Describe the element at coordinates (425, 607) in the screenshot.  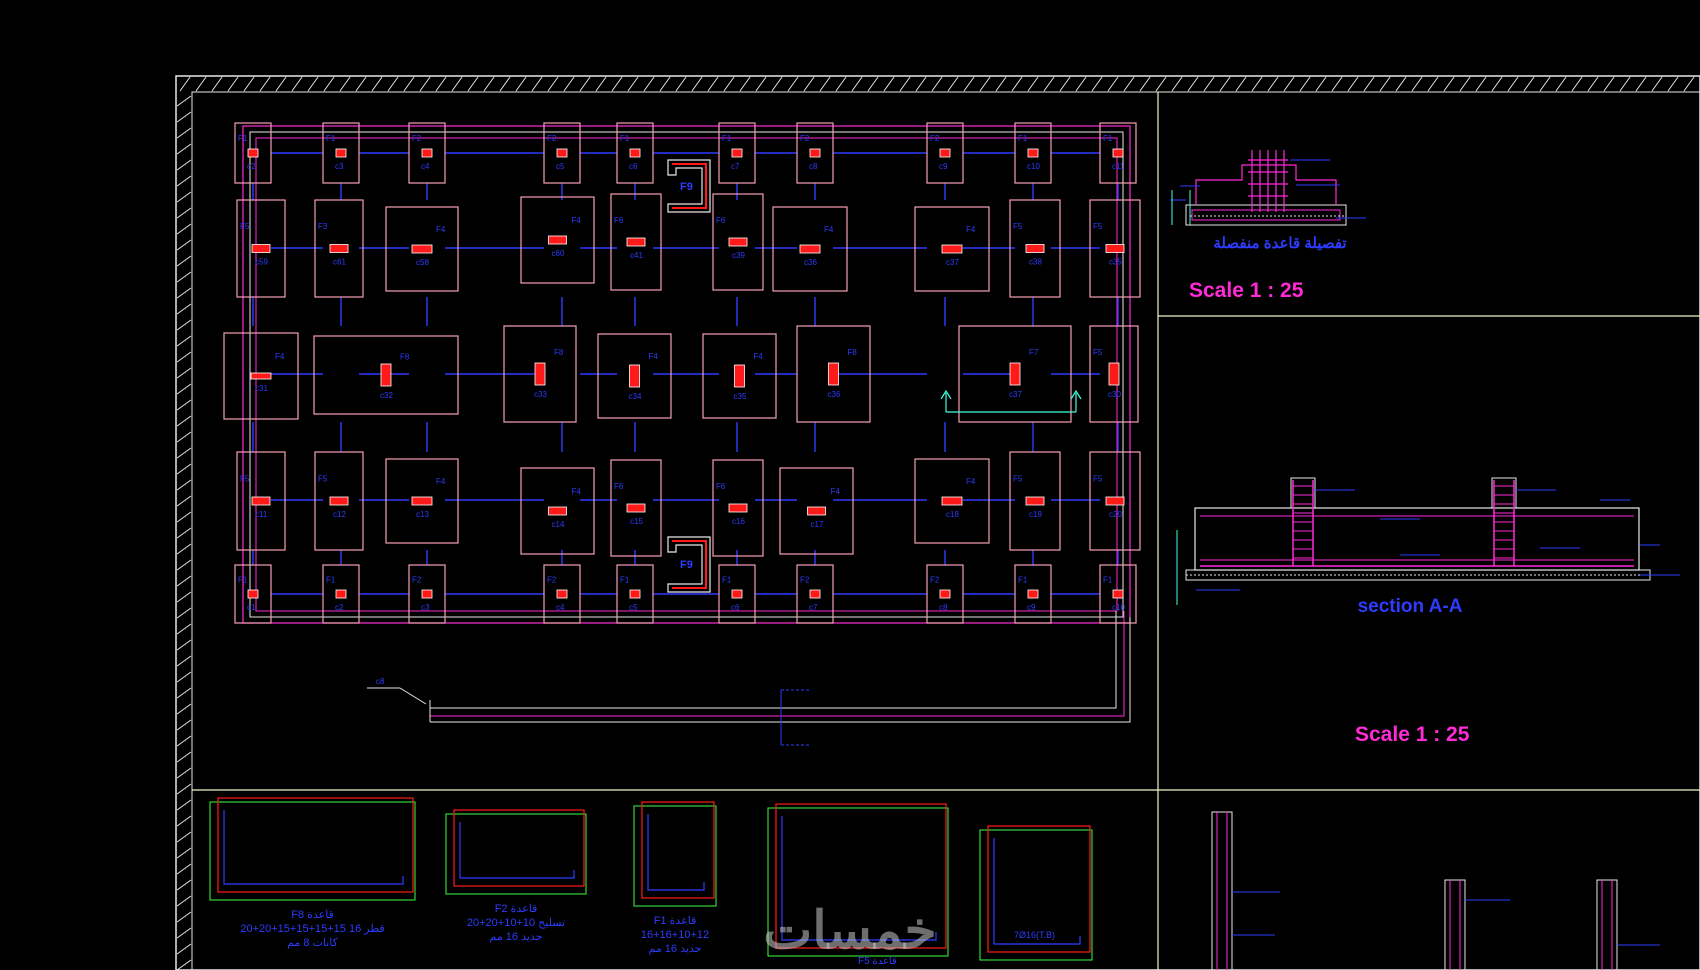
I see `column-id: c3` at that location.